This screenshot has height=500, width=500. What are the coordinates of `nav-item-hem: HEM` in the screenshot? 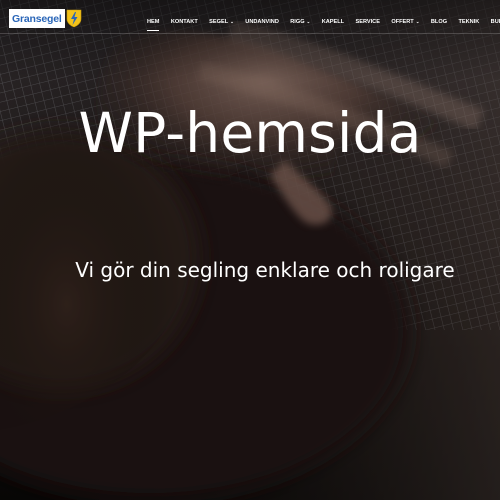 It's located at (153, 24).